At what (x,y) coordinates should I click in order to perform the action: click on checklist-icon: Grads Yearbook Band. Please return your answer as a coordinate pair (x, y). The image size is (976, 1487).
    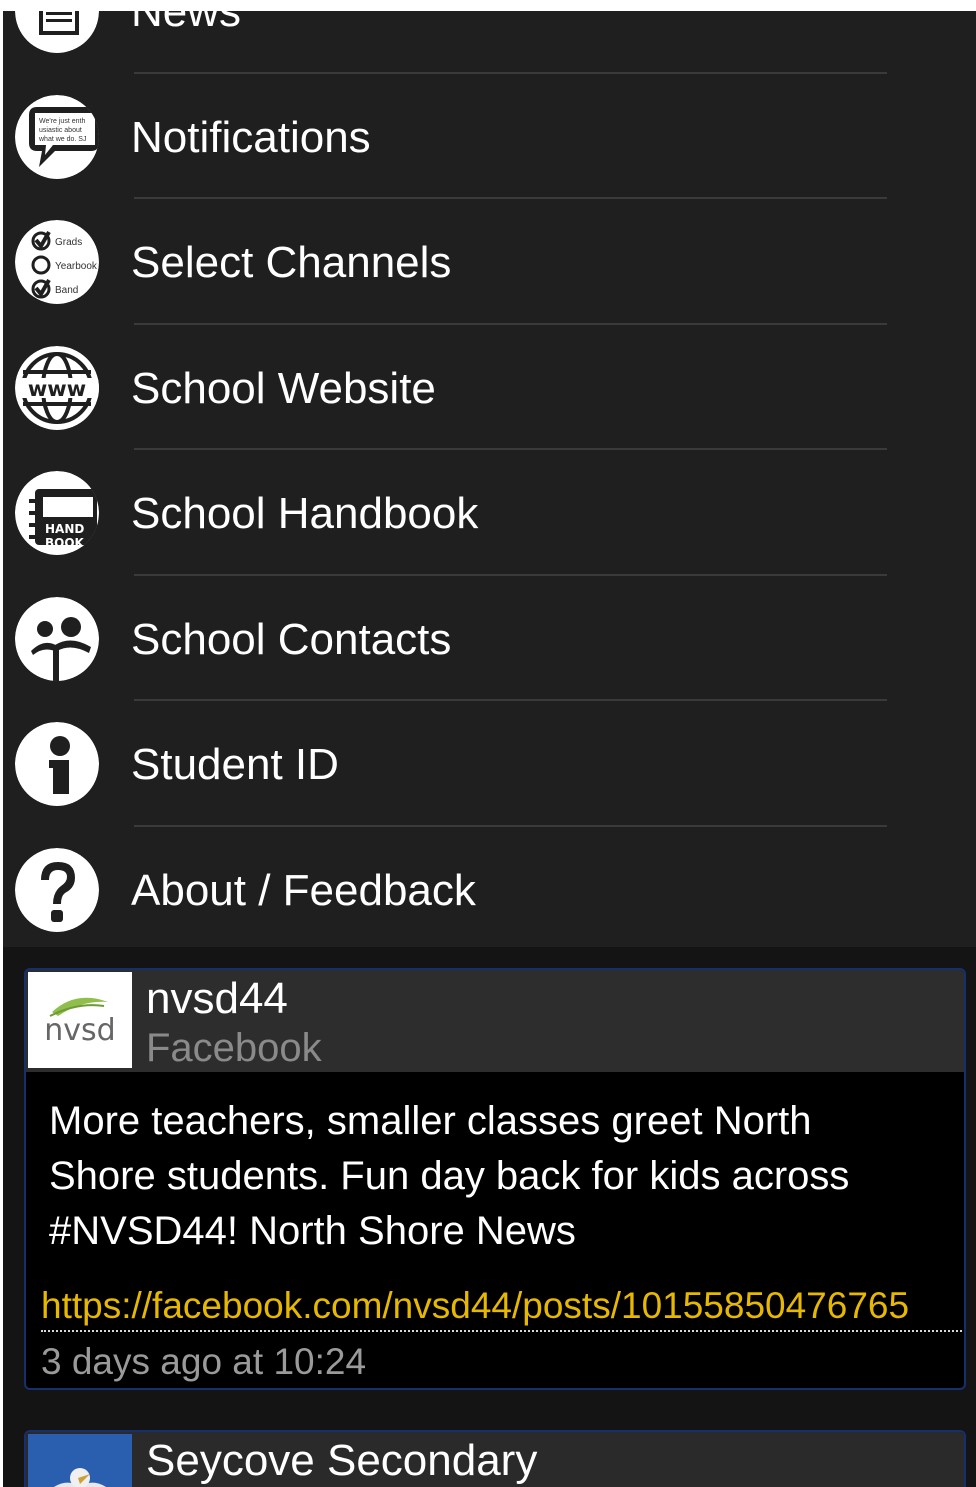
    Looking at the image, I should click on (57, 262).